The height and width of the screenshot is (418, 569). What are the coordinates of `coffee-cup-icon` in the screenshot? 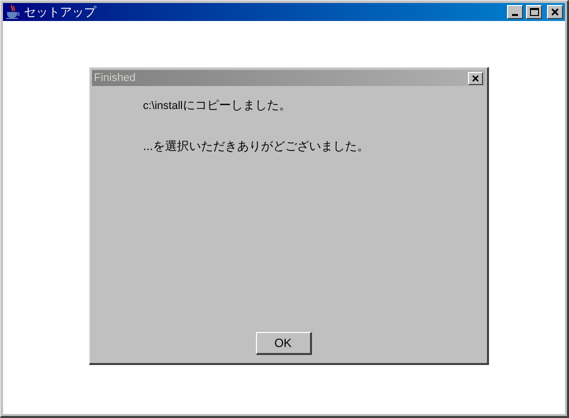 It's located at (13, 12).